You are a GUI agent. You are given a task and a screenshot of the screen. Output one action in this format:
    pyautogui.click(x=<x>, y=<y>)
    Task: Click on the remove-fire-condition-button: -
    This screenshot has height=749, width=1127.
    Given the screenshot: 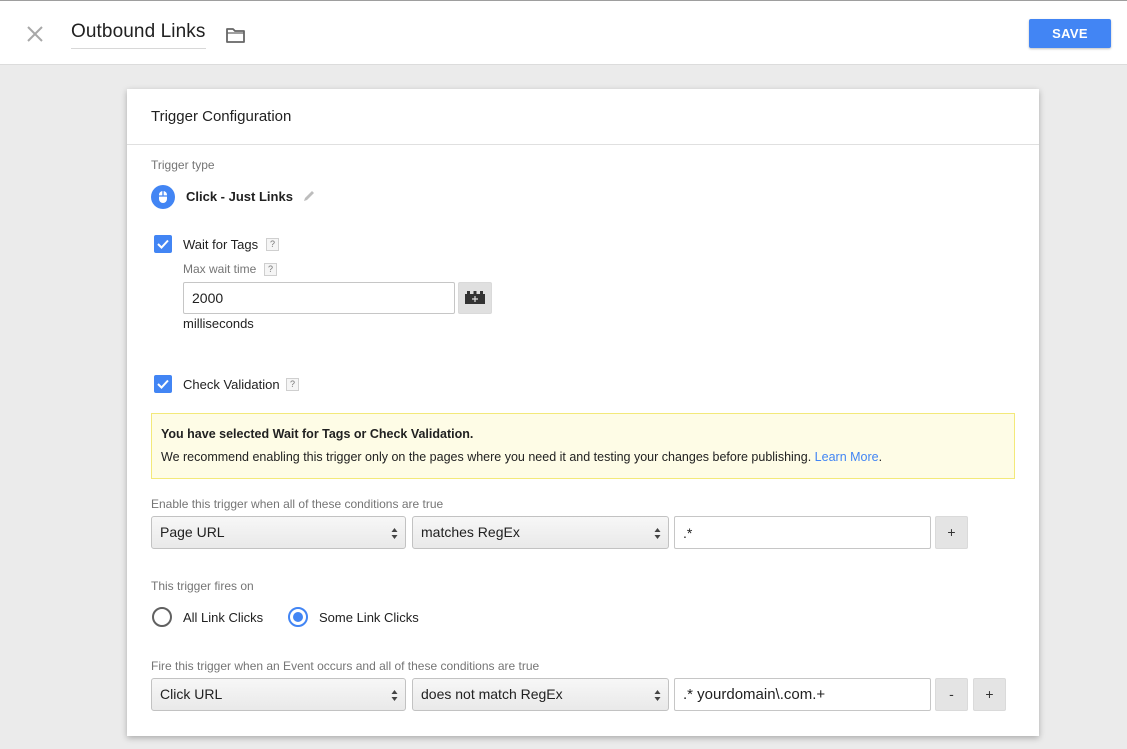 What is the action you would take?
    pyautogui.click(x=951, y=694)
    